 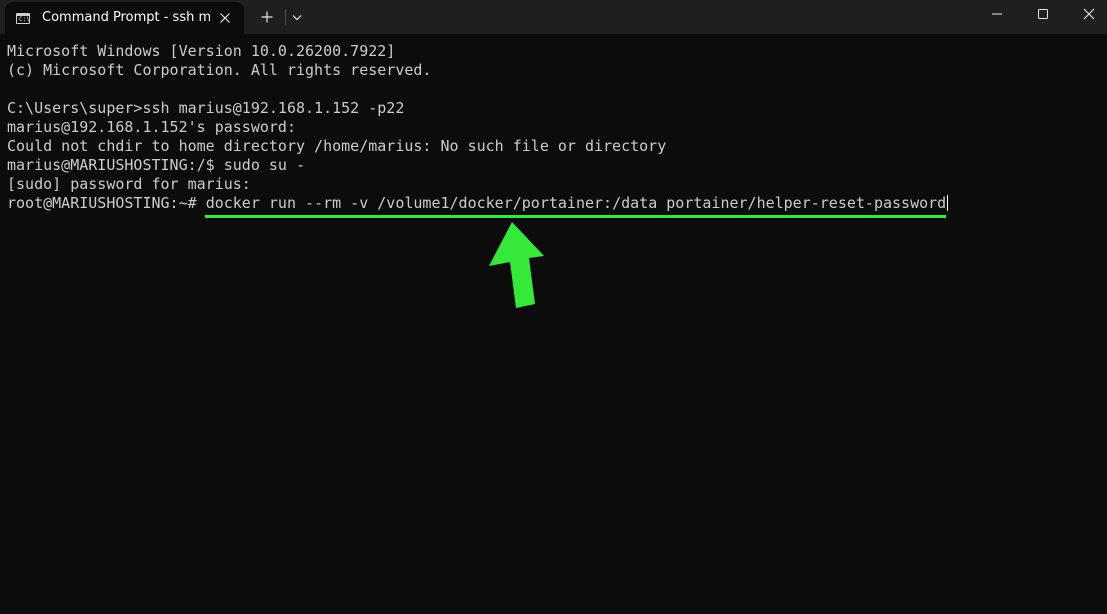 What do you see at coordinates (151, 127) in the screenshot?
I see `terminal-line: marius@192.168.1.152's password:` at bounding box center [151, 127].